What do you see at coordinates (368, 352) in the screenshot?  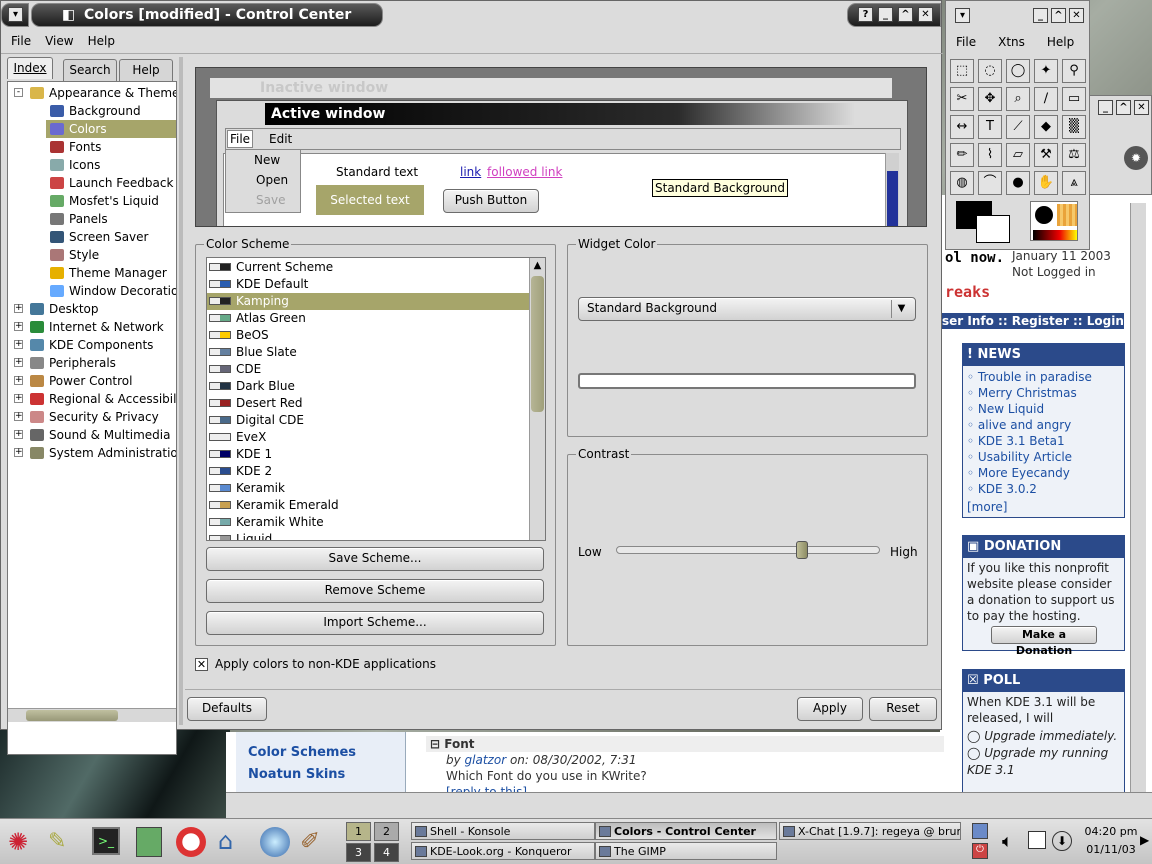 I see `scheme-item: Blue Slate` at bounding box center [368, 352].